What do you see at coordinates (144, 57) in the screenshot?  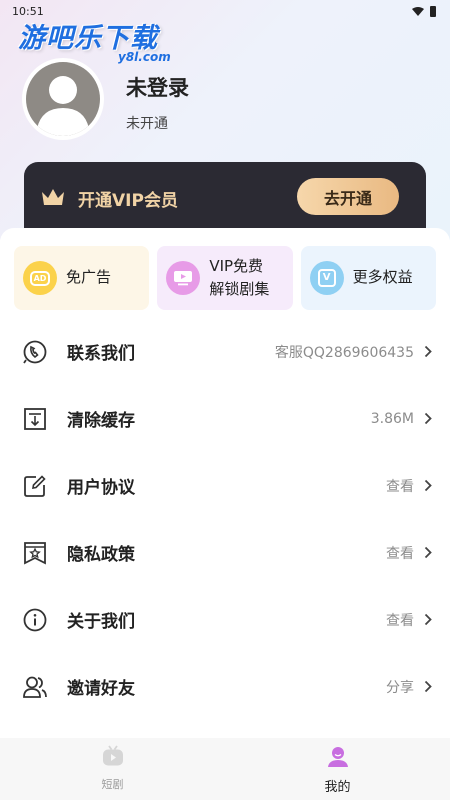 I see `watermark-subtitle: y8l.com` at bounding box center [144, 57].